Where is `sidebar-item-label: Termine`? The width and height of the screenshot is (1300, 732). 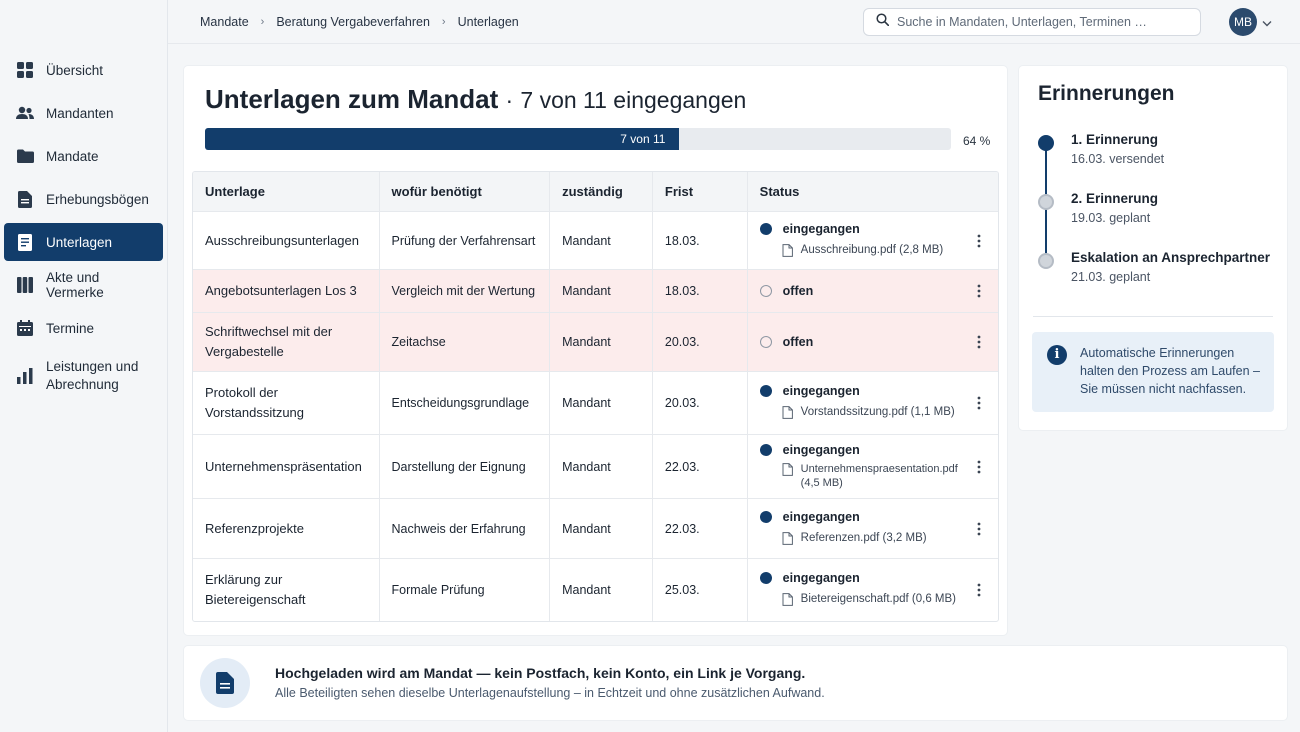 sidebar-item-label: Termine is located at coordinates (70, 328).